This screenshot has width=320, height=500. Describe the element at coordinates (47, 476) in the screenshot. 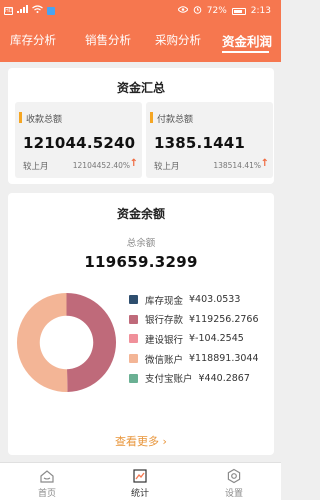

I see `home-icon` at that location.